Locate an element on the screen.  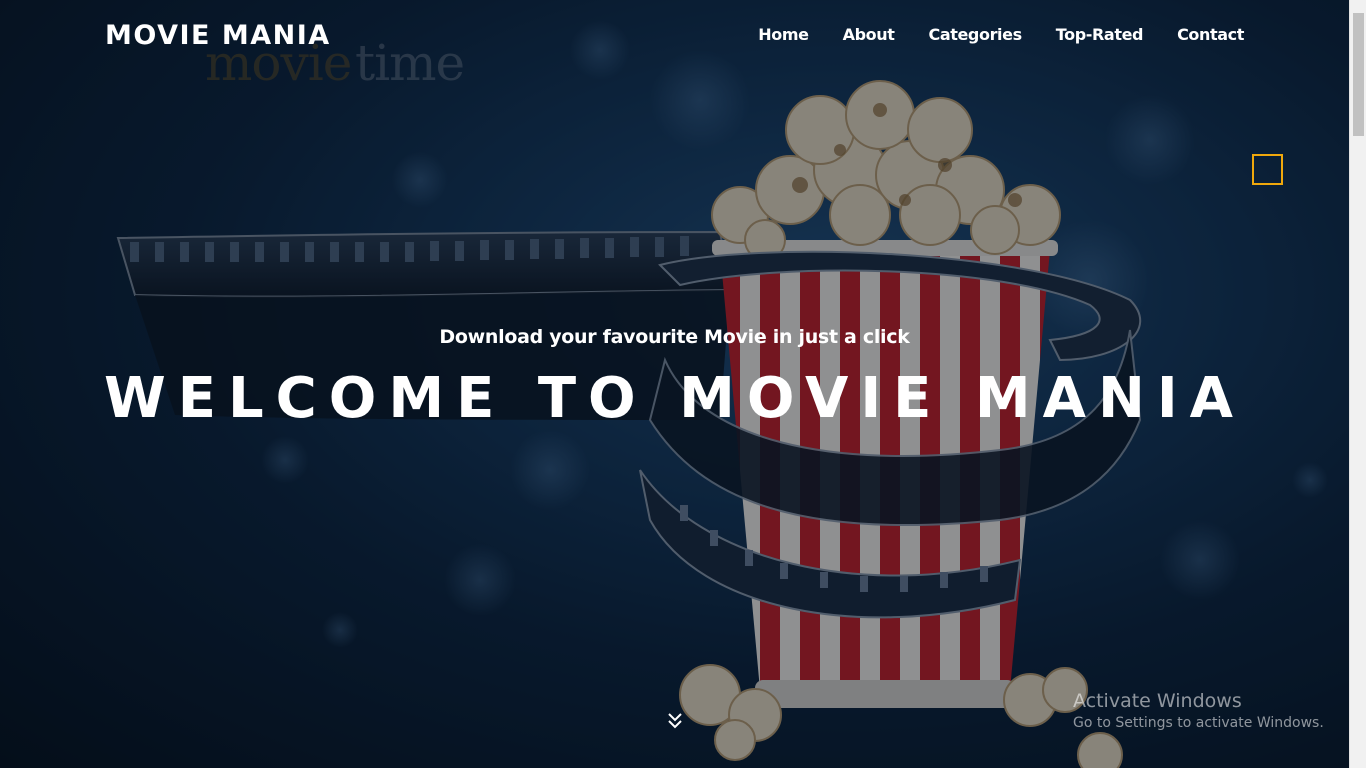
decorative-square is located at coordinates (1267, 169).